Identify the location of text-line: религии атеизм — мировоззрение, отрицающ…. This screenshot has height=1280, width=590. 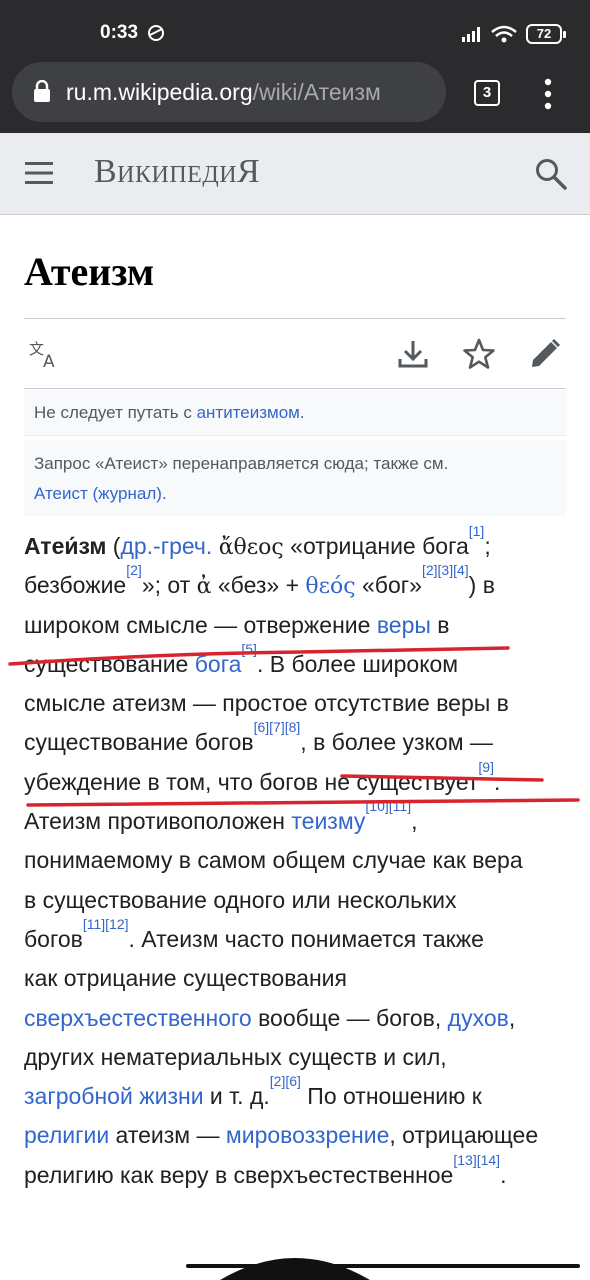
(296, 1135).